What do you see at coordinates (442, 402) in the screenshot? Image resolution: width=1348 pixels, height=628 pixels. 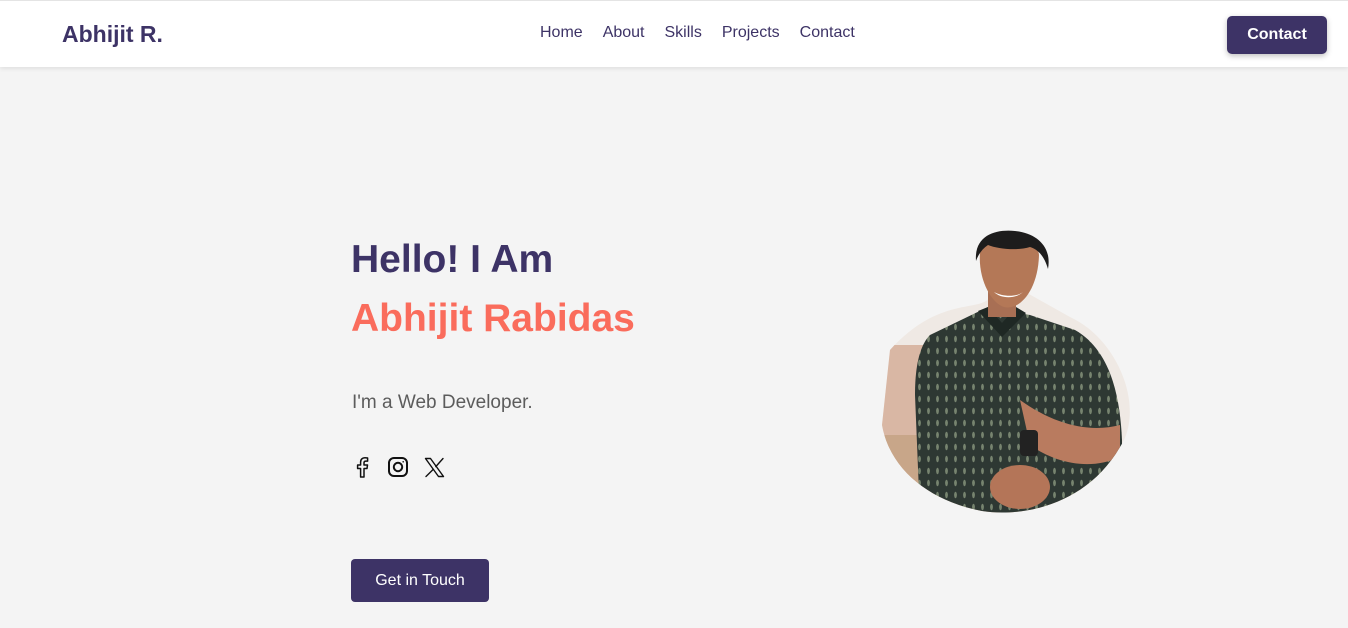 I see `hero-role: I'm a Web Developer.` at bounding box center [442, 402].